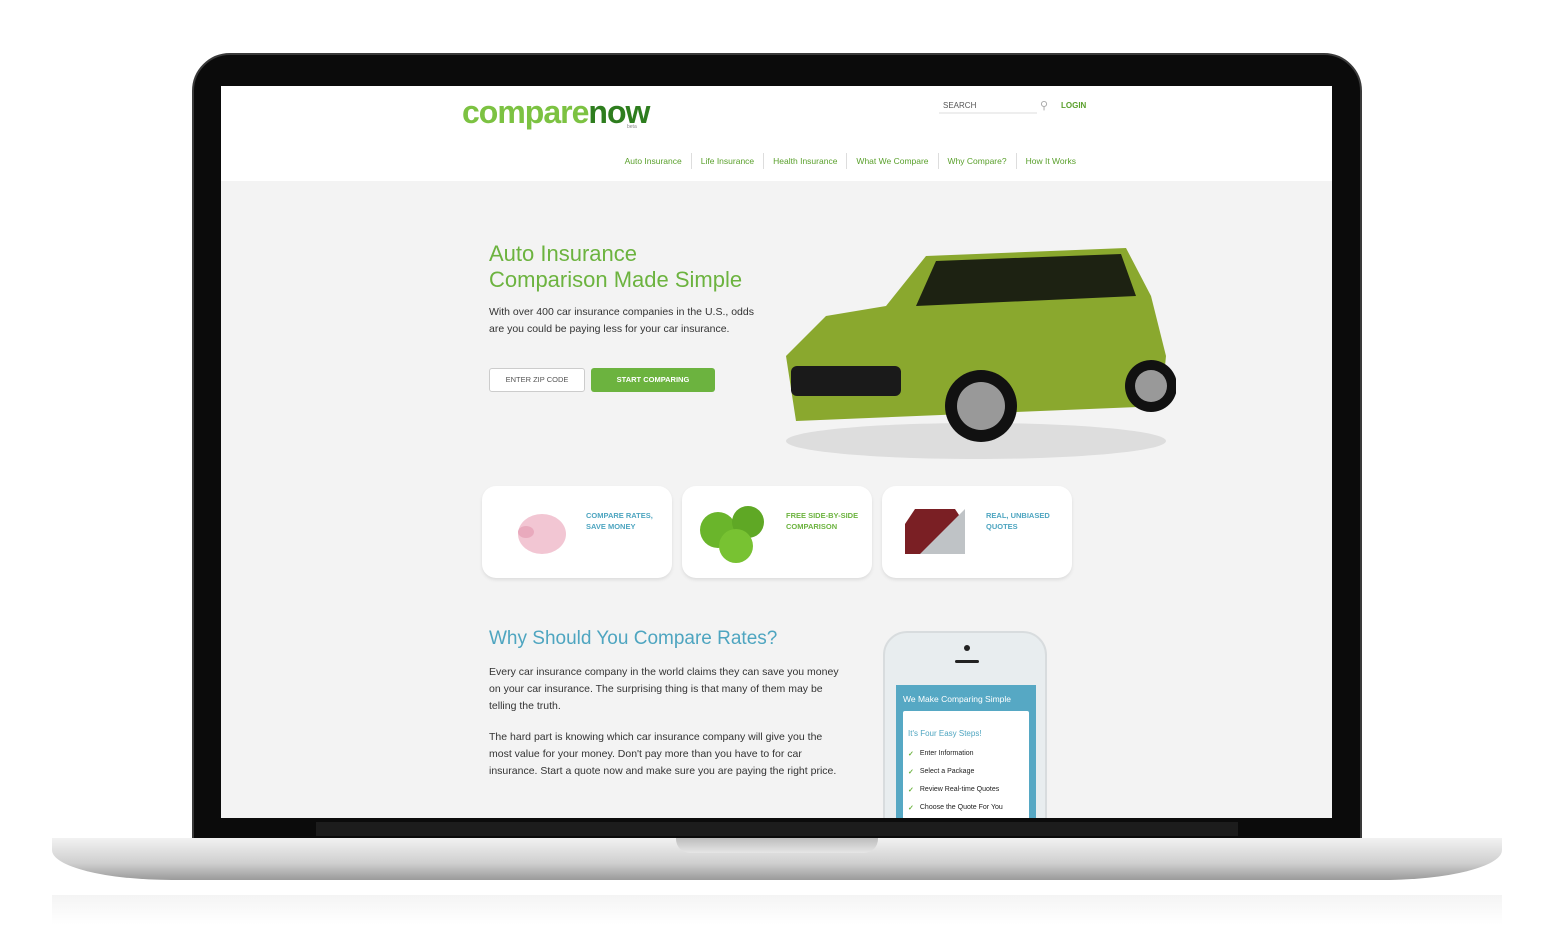  I want to click on feature-card: REAL, UNBIASED QUOTES, so click(977, 532).